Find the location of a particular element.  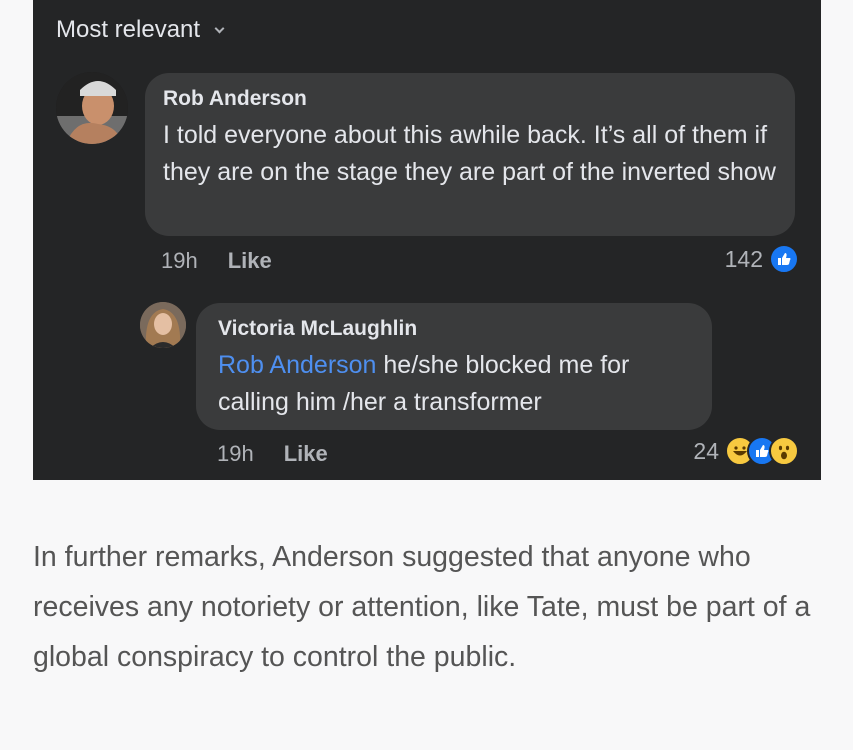

reaction-count: 142 is located at coordinates (743, 258).